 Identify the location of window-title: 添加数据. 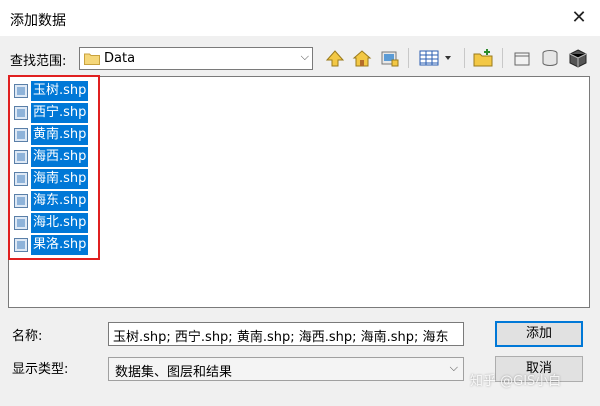
(38, 21).